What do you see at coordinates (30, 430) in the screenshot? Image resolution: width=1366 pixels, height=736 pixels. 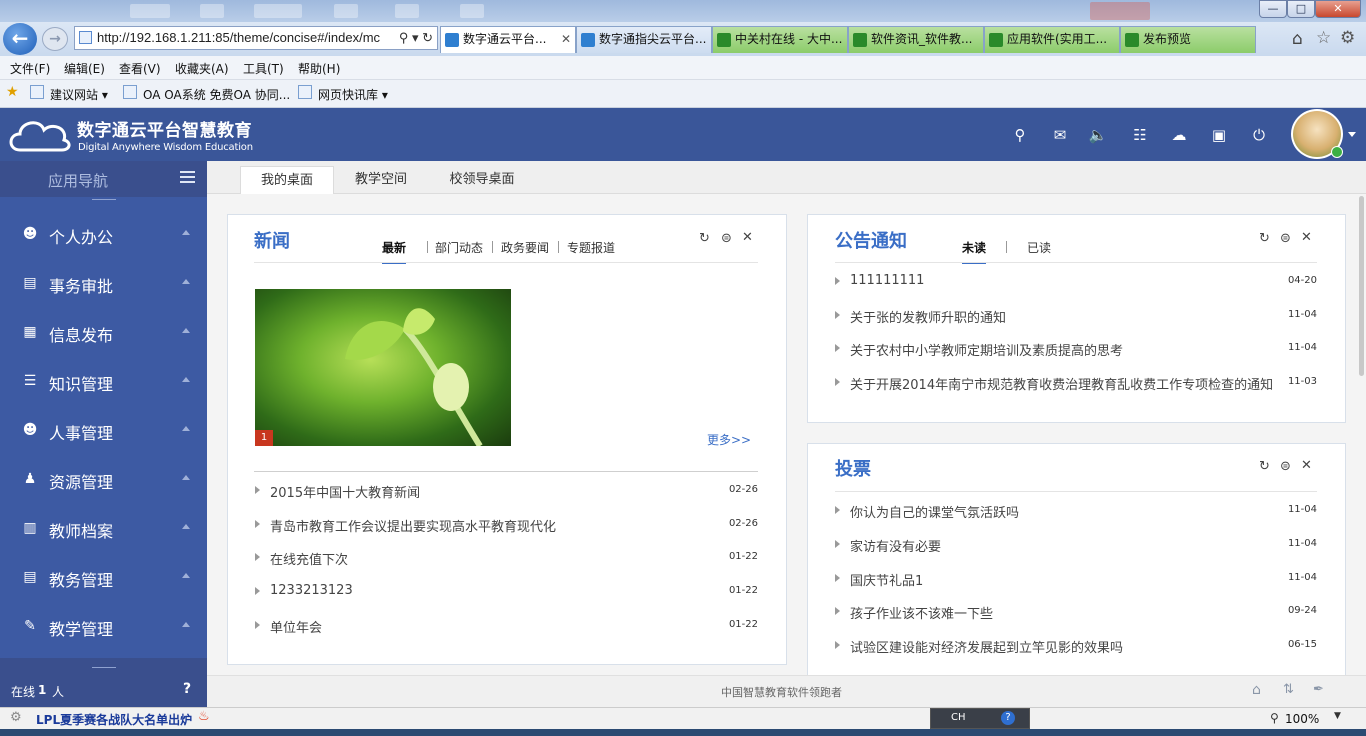 I see `user-edit-icon: ☻` at bounding box center [30, 430].